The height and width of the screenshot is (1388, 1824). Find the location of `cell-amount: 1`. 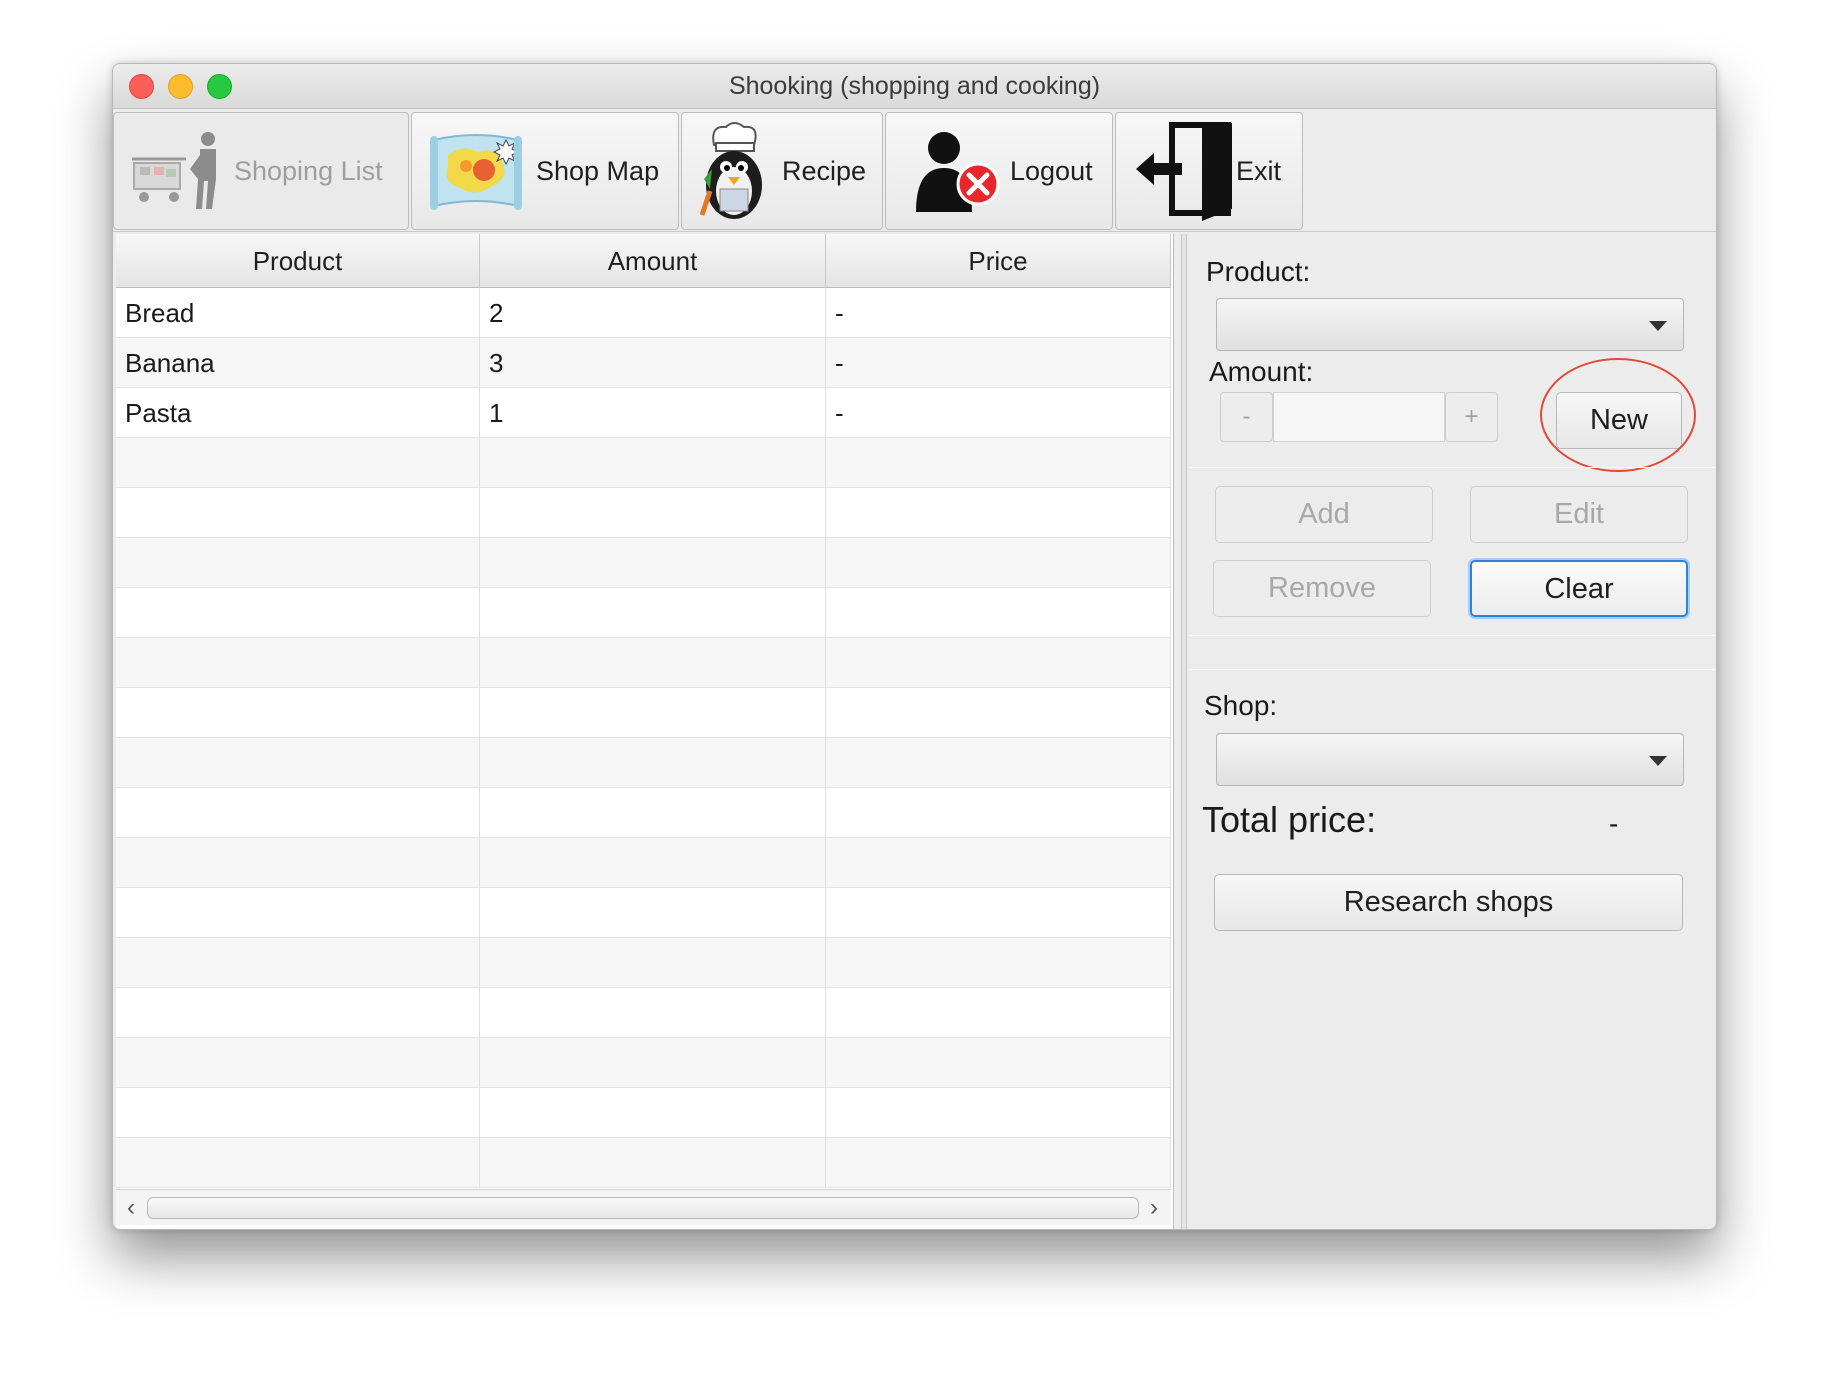

cell-amount: 1 is located at coordinates (653, 413).